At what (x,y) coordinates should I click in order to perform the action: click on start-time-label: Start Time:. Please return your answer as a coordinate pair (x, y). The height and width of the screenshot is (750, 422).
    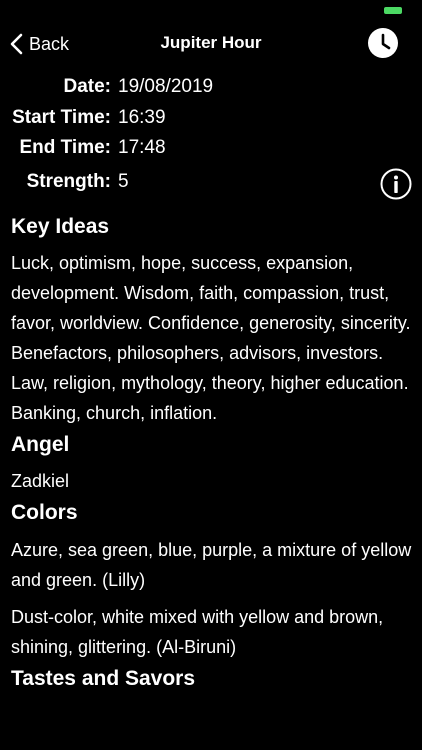
    Looking at the image, I should click on (61, 117).